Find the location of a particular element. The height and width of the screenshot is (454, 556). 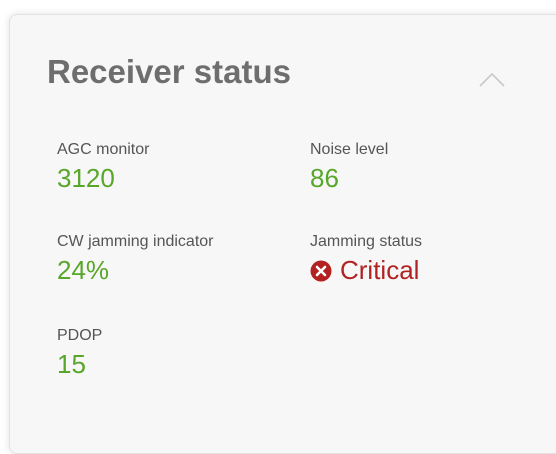

chevron-up-icon is located at coordinates (492, 78).